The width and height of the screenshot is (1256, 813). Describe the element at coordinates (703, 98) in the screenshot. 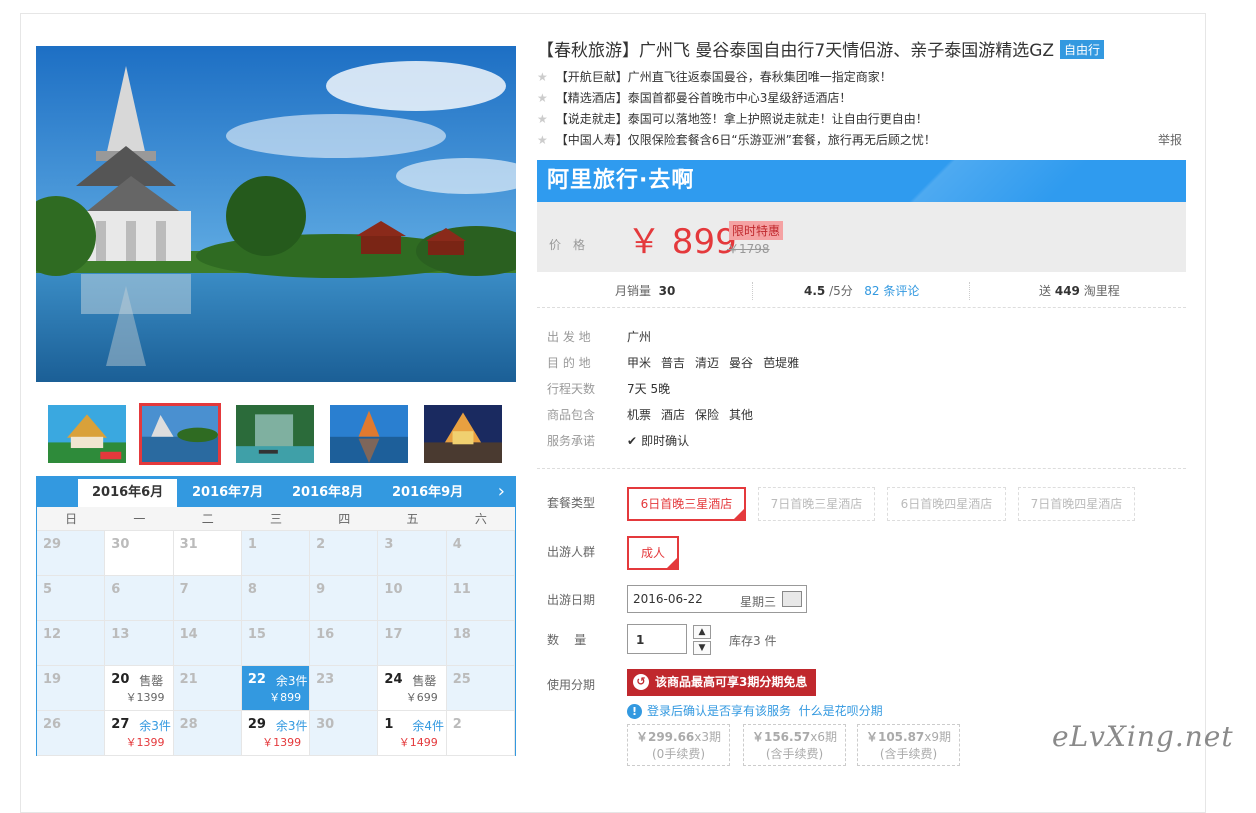

I see `feature-text: 【精选酒店】泰国首都曼谷首晚市中心3星级舒适酒店！` at that location.